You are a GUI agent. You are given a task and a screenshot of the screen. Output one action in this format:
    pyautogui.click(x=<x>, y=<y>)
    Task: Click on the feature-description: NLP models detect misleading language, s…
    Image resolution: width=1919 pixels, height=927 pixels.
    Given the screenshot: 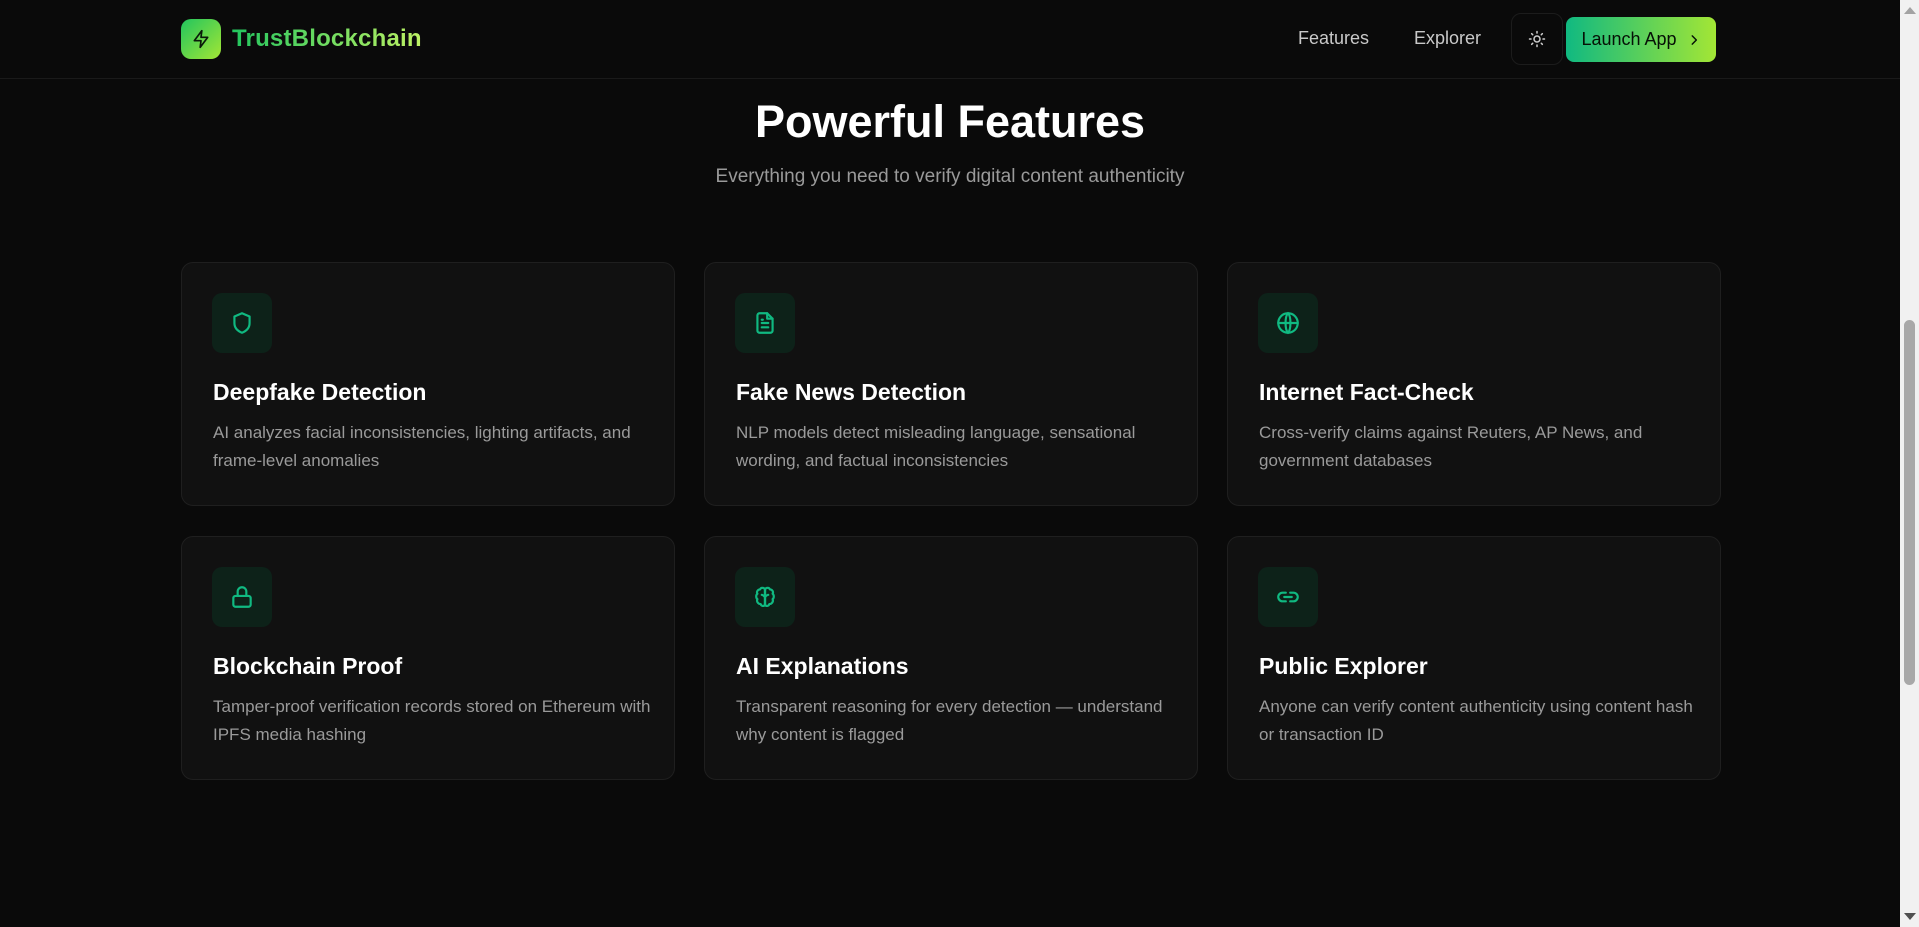 What is the action you would take?
    pyautogui.click(x=936, y=446)
    